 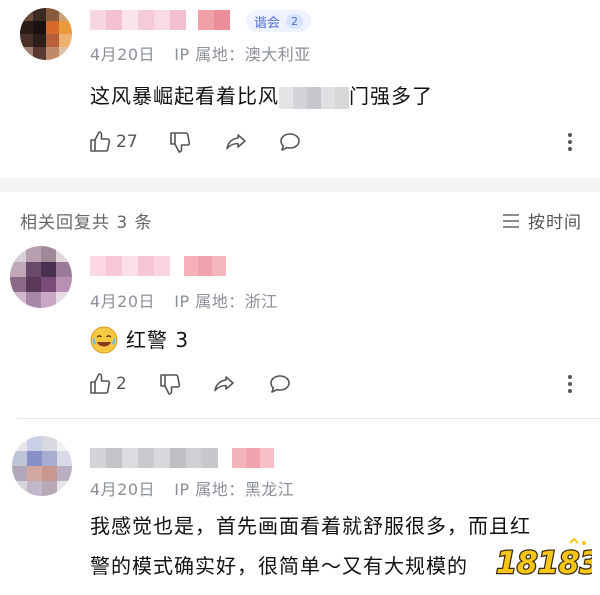 What do you see at coordinates (511, 220) in the screenshot?
I see `sort-lines-icon` at bounding box center [511, 220].